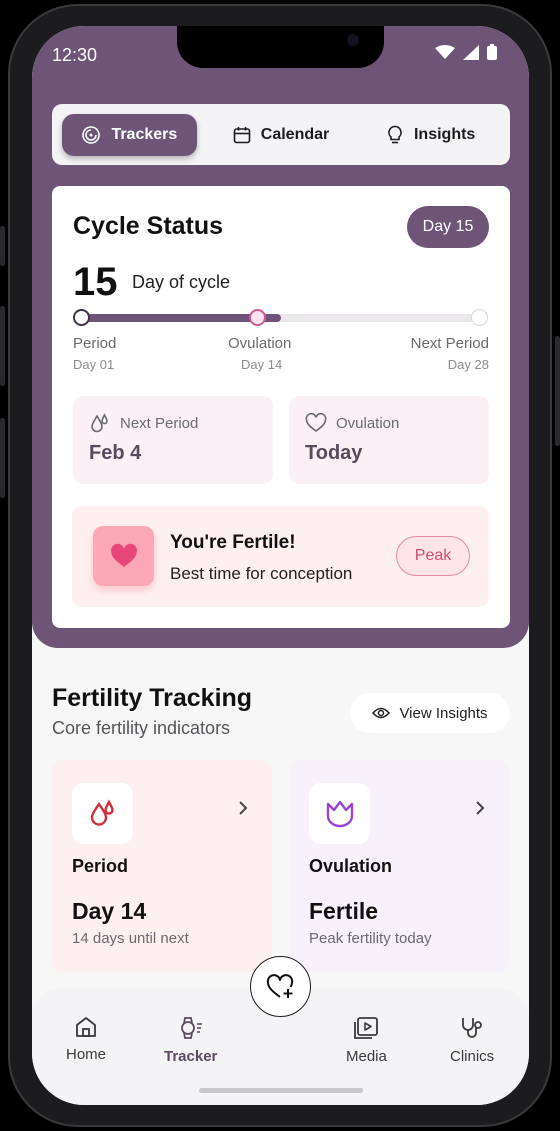  What do you see at coordinates (381, 713) in the screenshot?
I see `eye-icon` at bounding box center [381, 713].